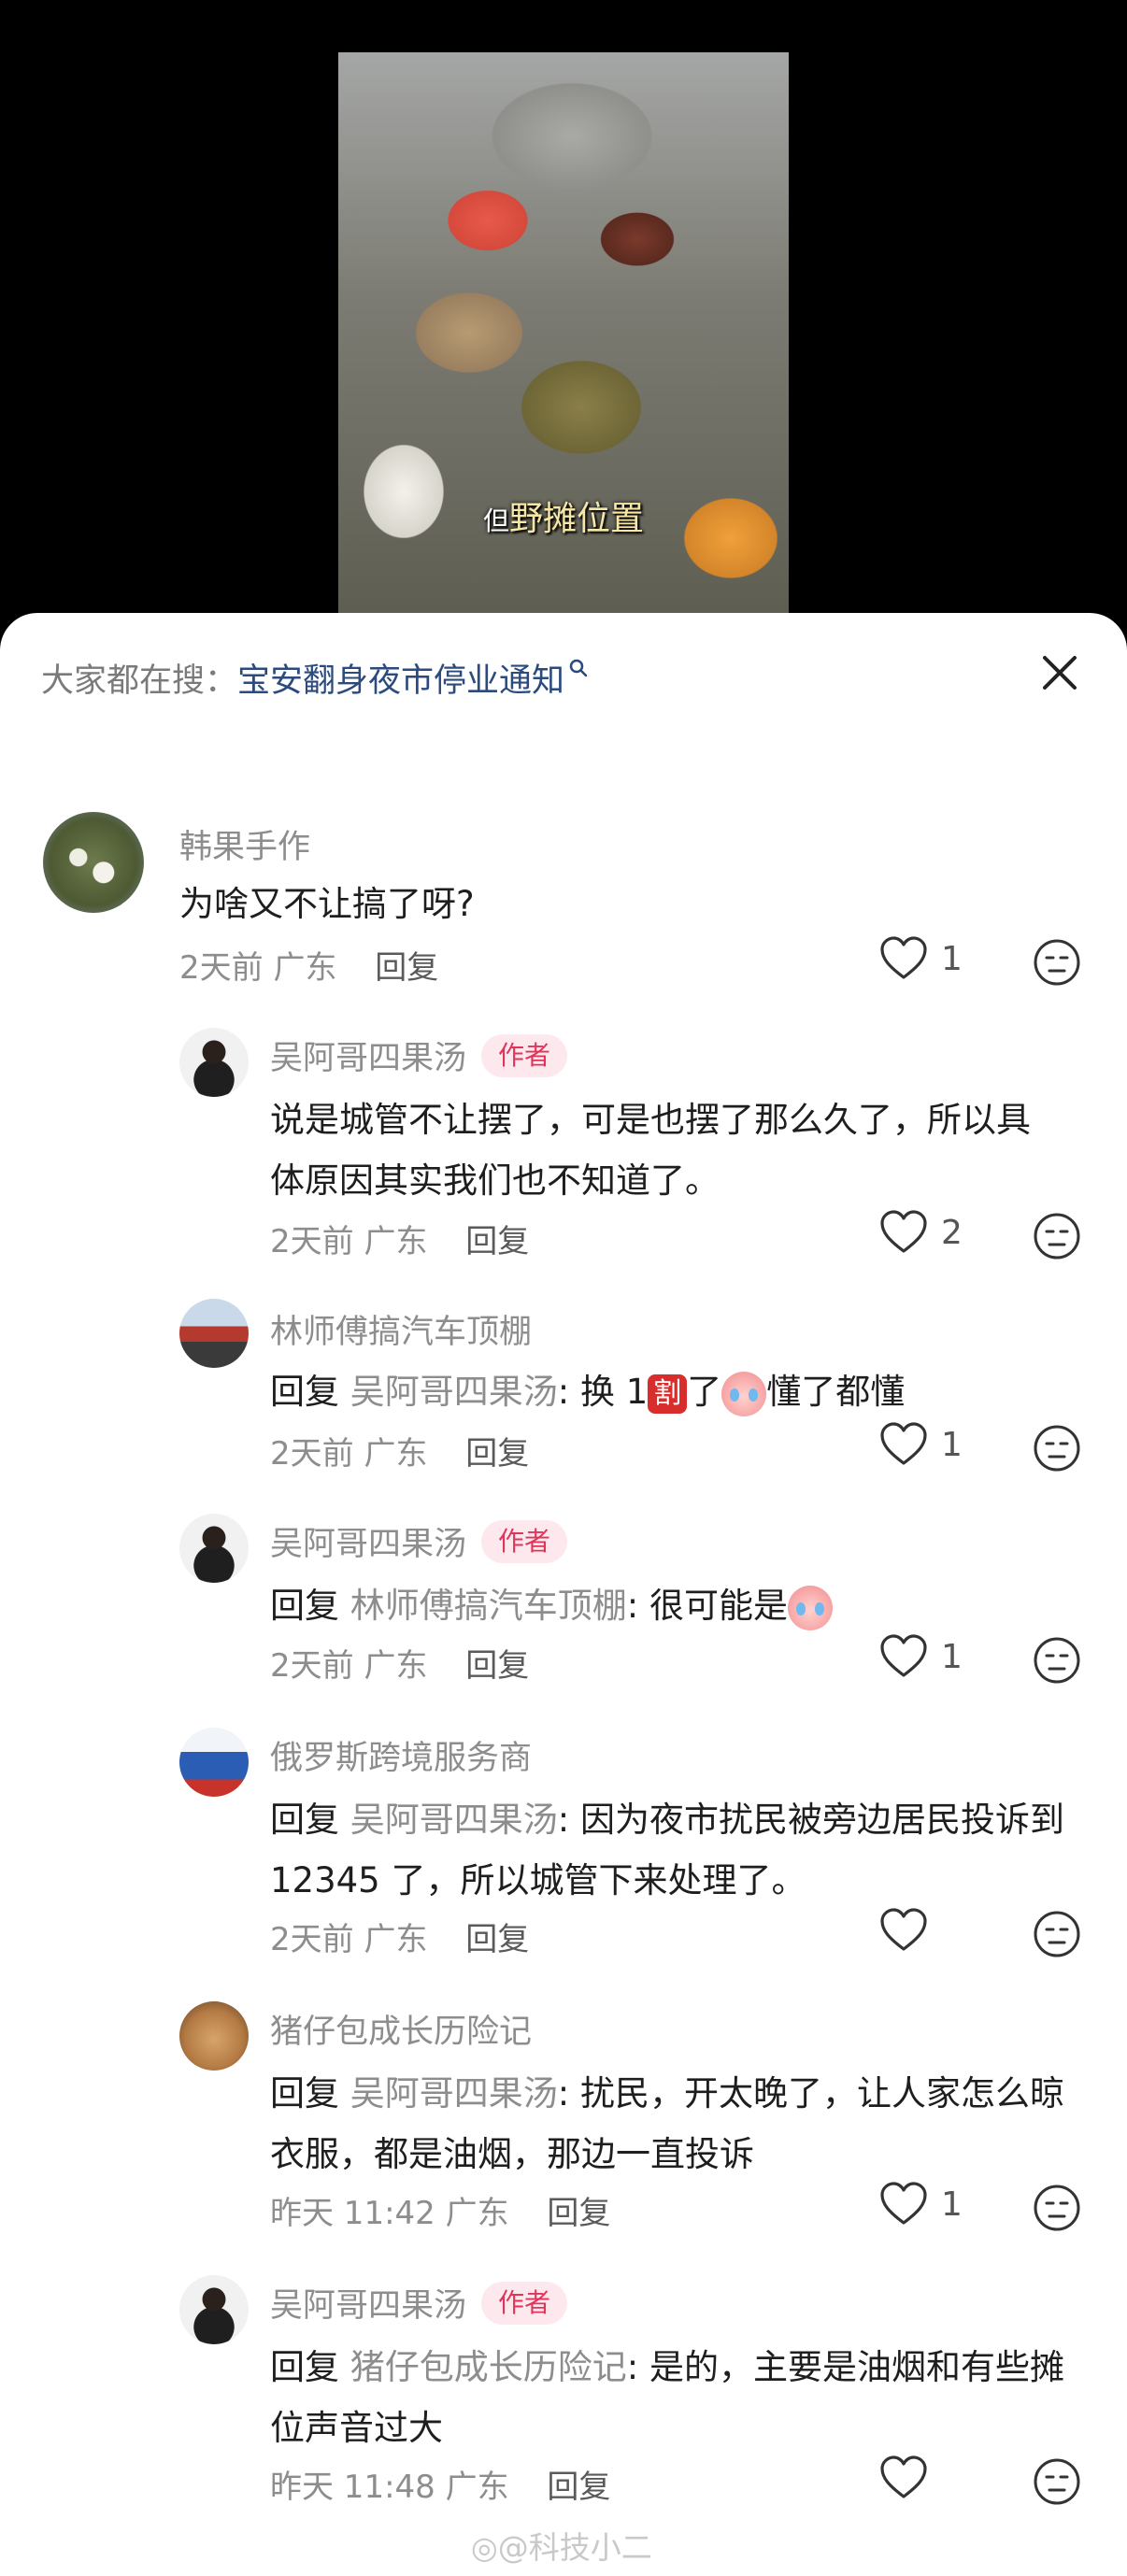 This screenshot has width=1127, height=2576. Describe the element at coordinates (921, 1233) in the screenshot. I see `like-button: 2` at that location.